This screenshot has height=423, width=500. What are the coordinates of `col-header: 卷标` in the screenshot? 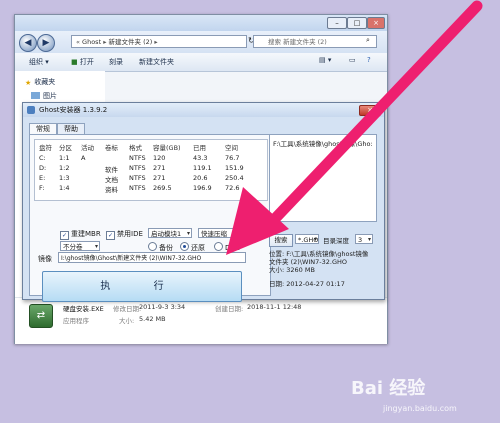 It's located at (111, 148).